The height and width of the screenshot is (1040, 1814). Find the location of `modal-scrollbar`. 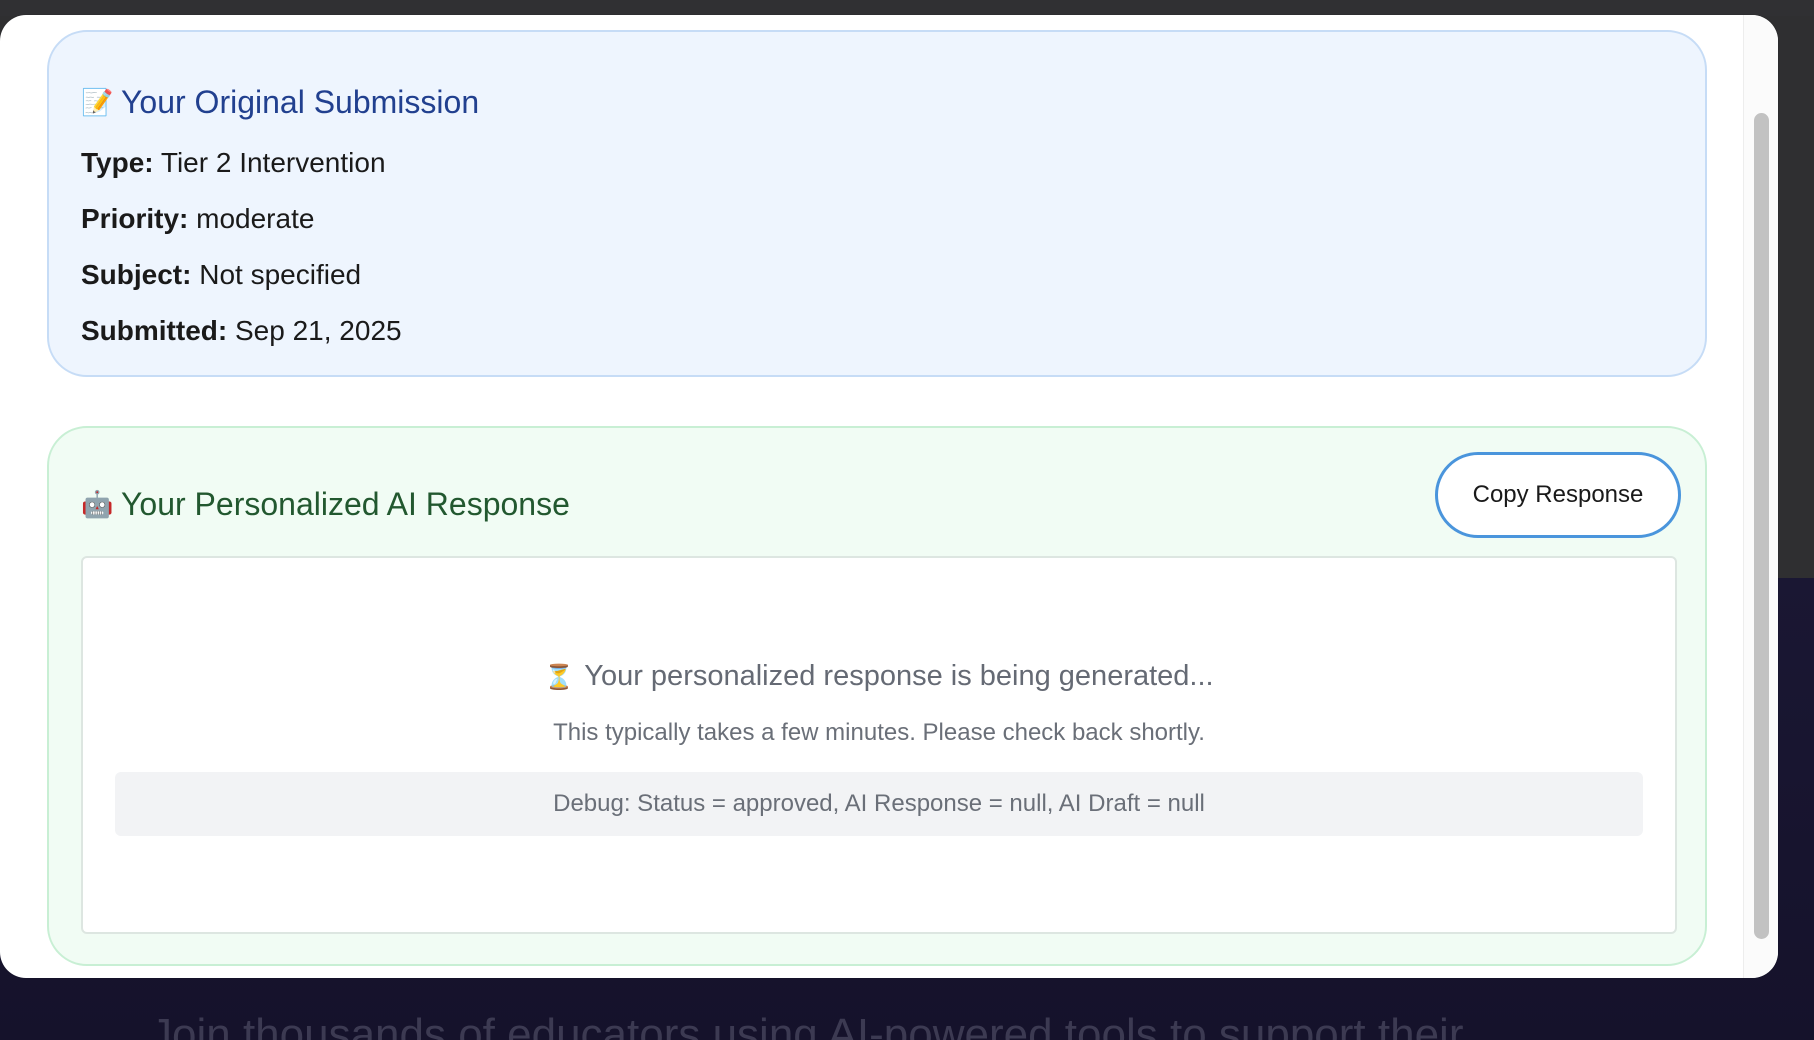

modal-scrollbar is located at coordinates (1760, 496).